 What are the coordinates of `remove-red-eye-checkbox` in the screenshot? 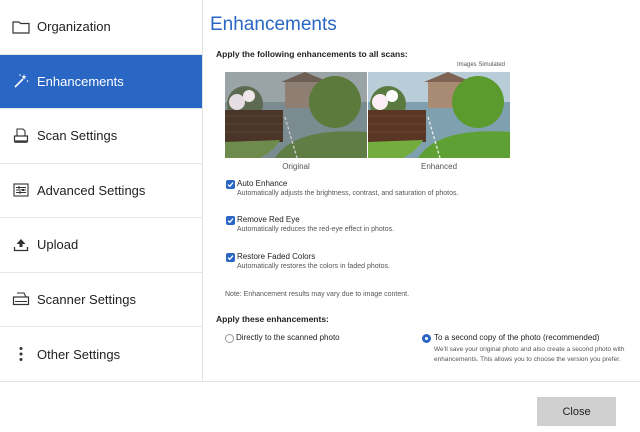 It's located at (230, 220).